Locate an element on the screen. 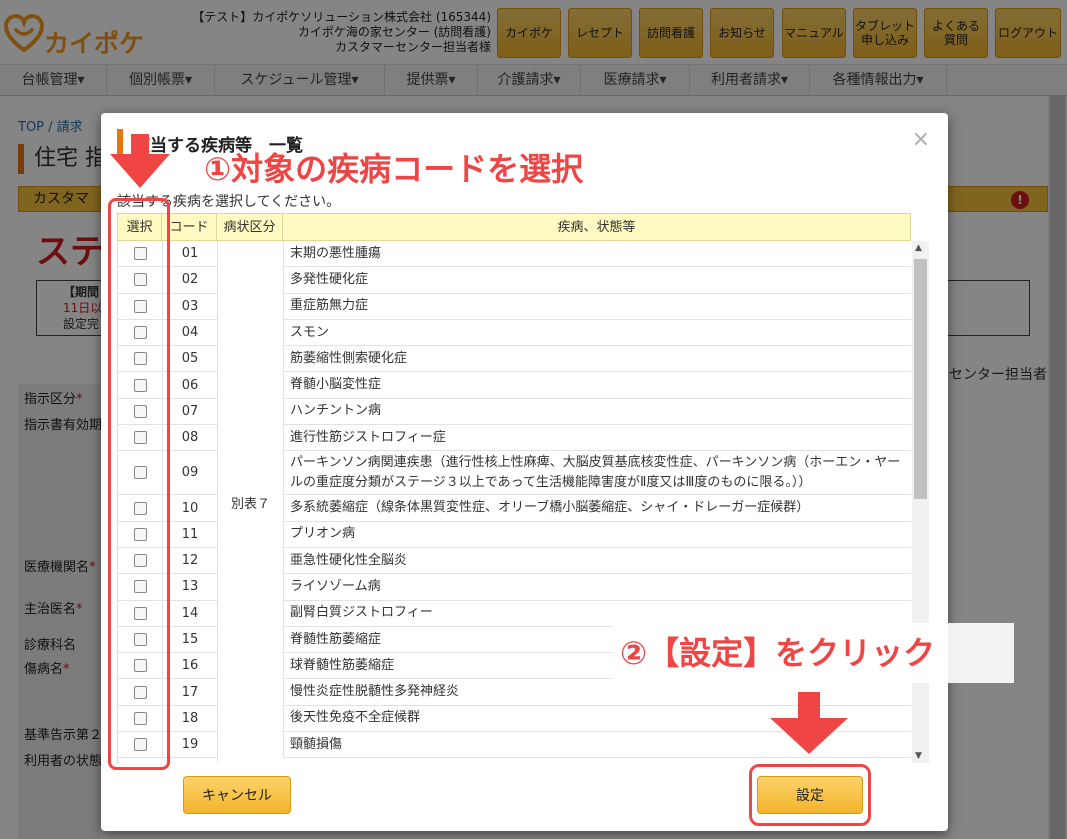  disease-name: 脊髄小脳変性症 is located at coordinates (597, 385).